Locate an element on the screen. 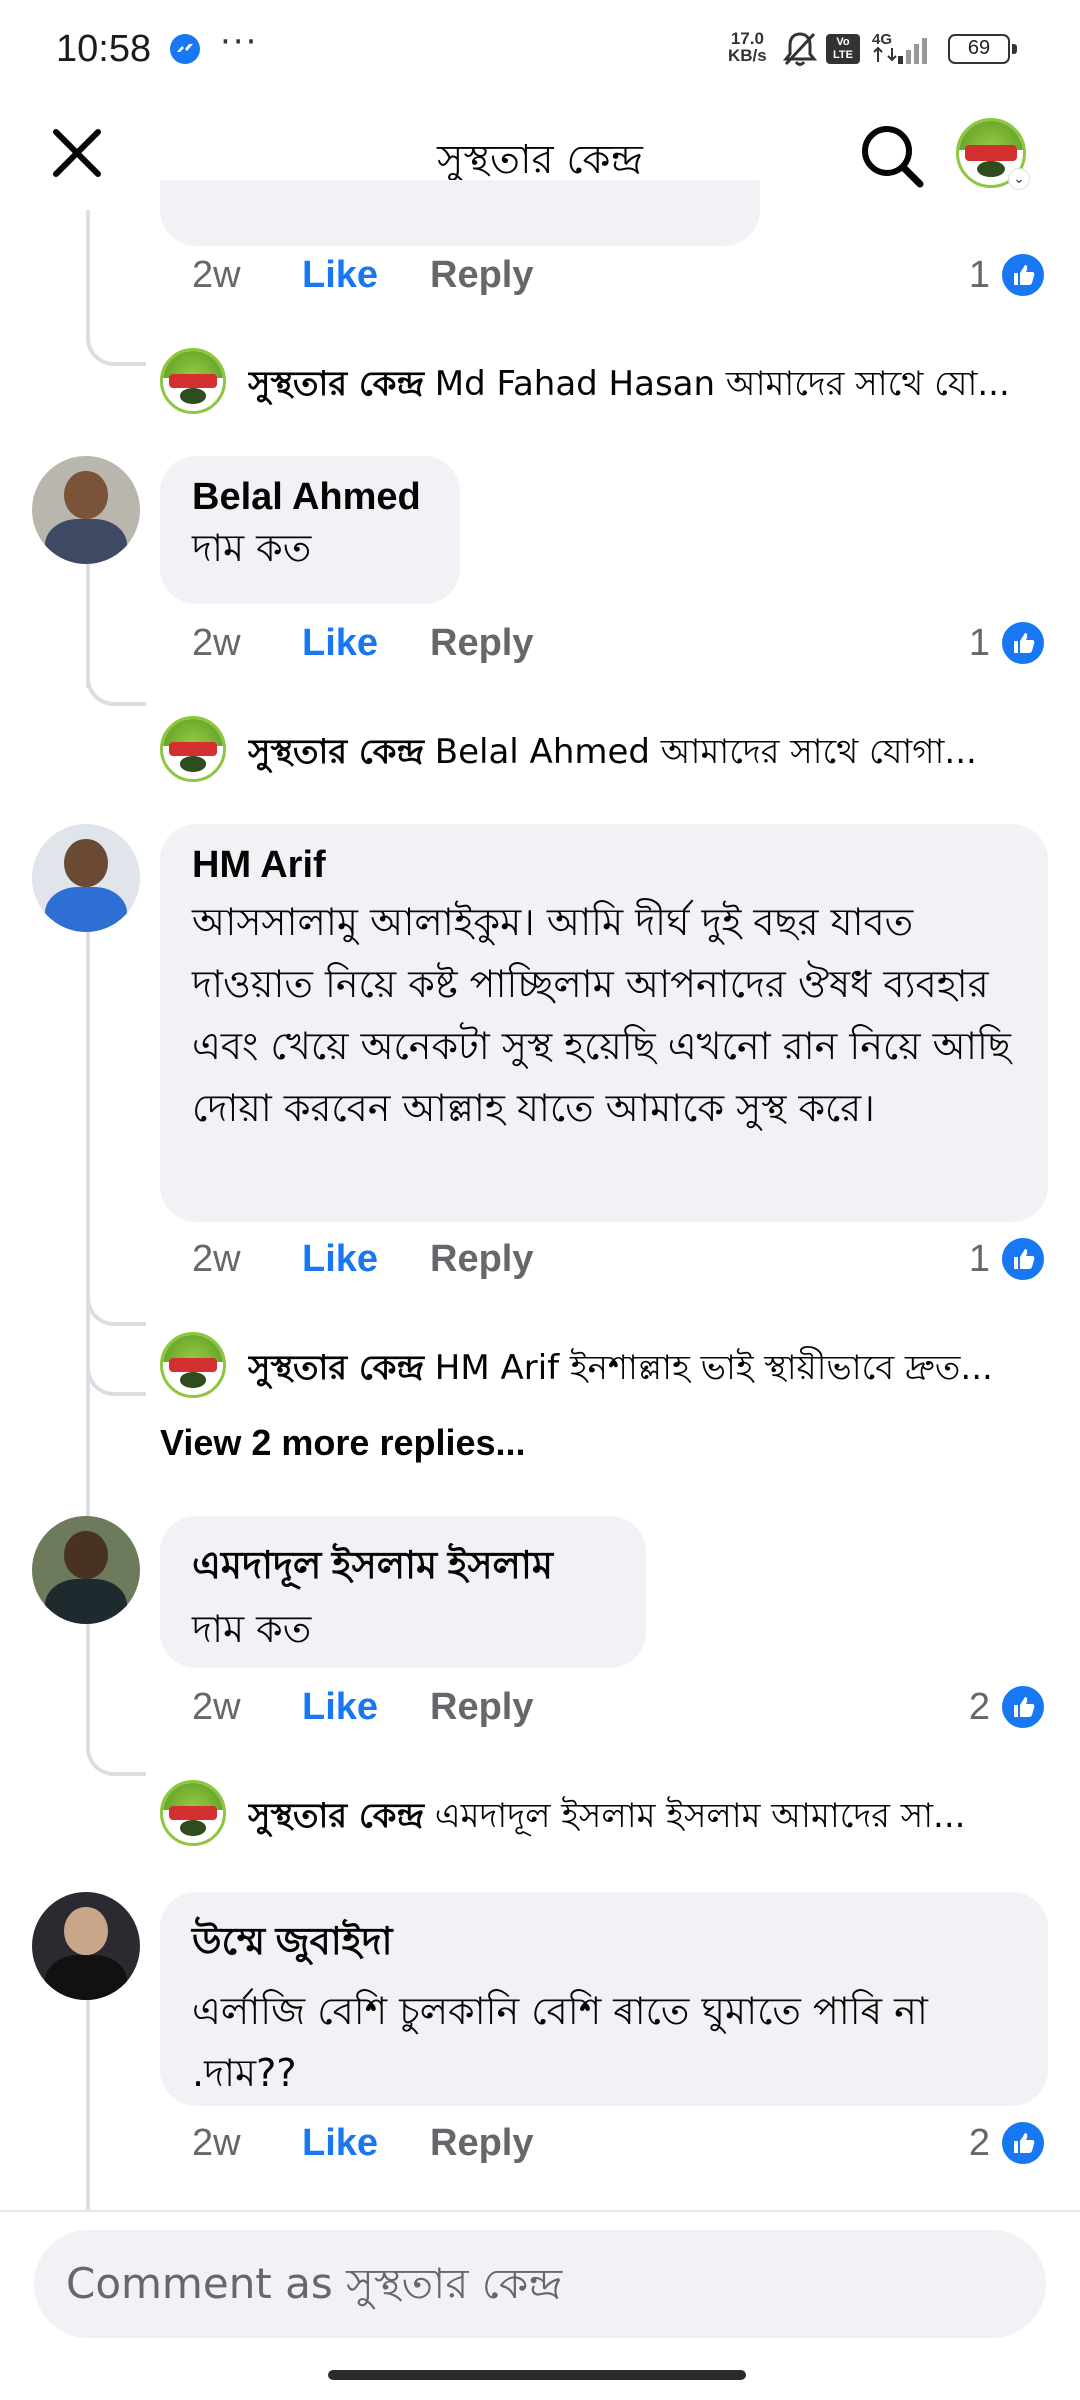 This screenshot has height=2400, width=1080. status-bar: 10:58 ··· 17.0 KB/s Vo LTE 4G 69 is located at coordinates (540, 50).